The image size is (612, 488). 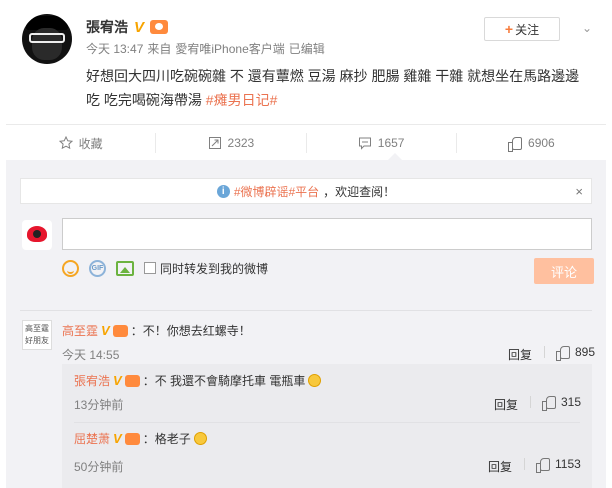 I want to click on follow-button: + 关注, so click(x=522, y=29).